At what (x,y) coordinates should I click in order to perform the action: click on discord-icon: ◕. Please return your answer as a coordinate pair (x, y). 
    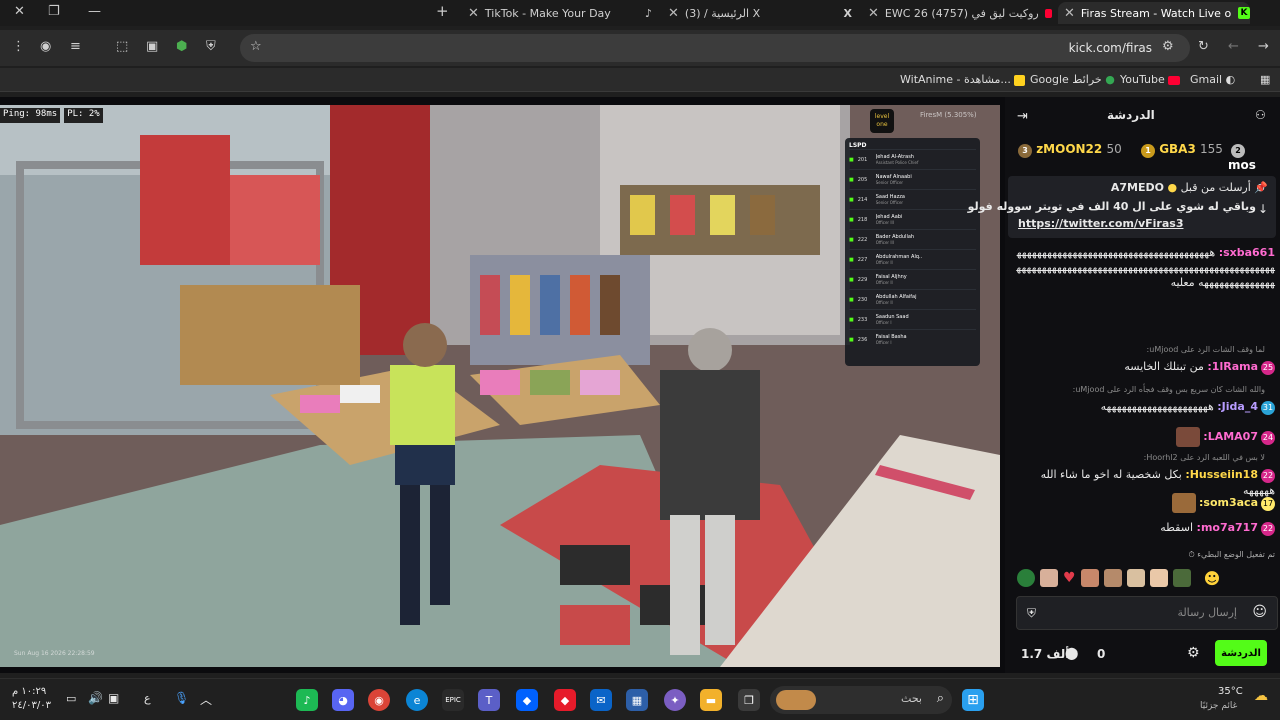
    Looking at the image, I should click on (343, 700).